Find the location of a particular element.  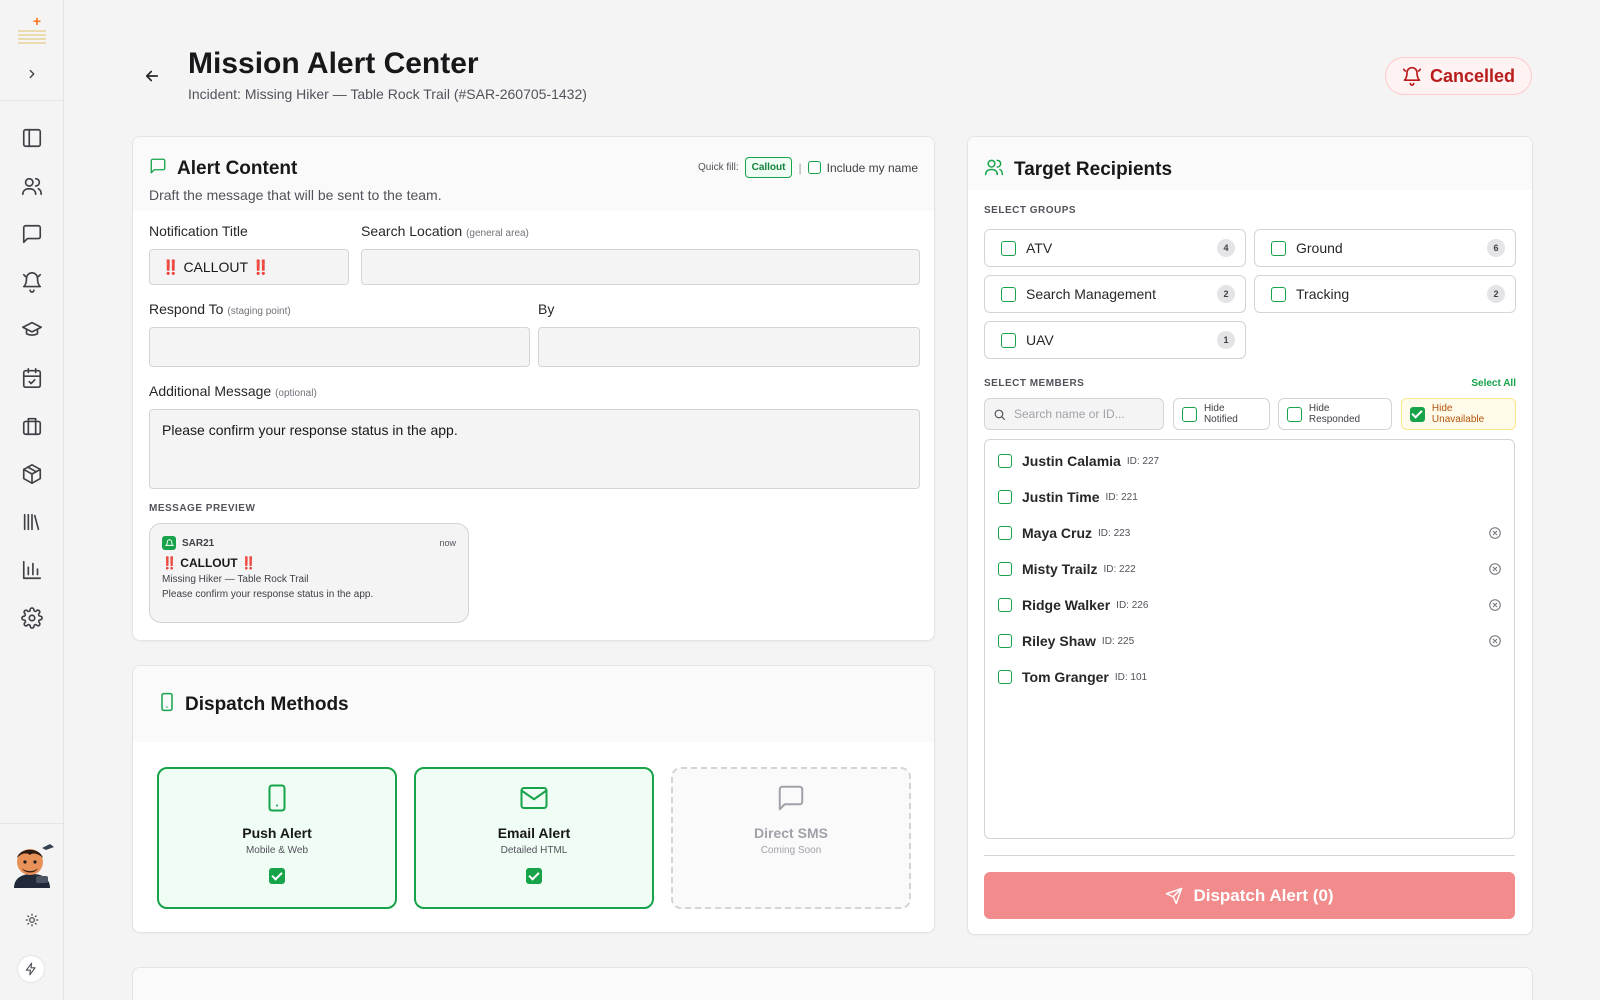

push-alert-option: Push Alert Mobile & Web is located at coordinates (277, 838).